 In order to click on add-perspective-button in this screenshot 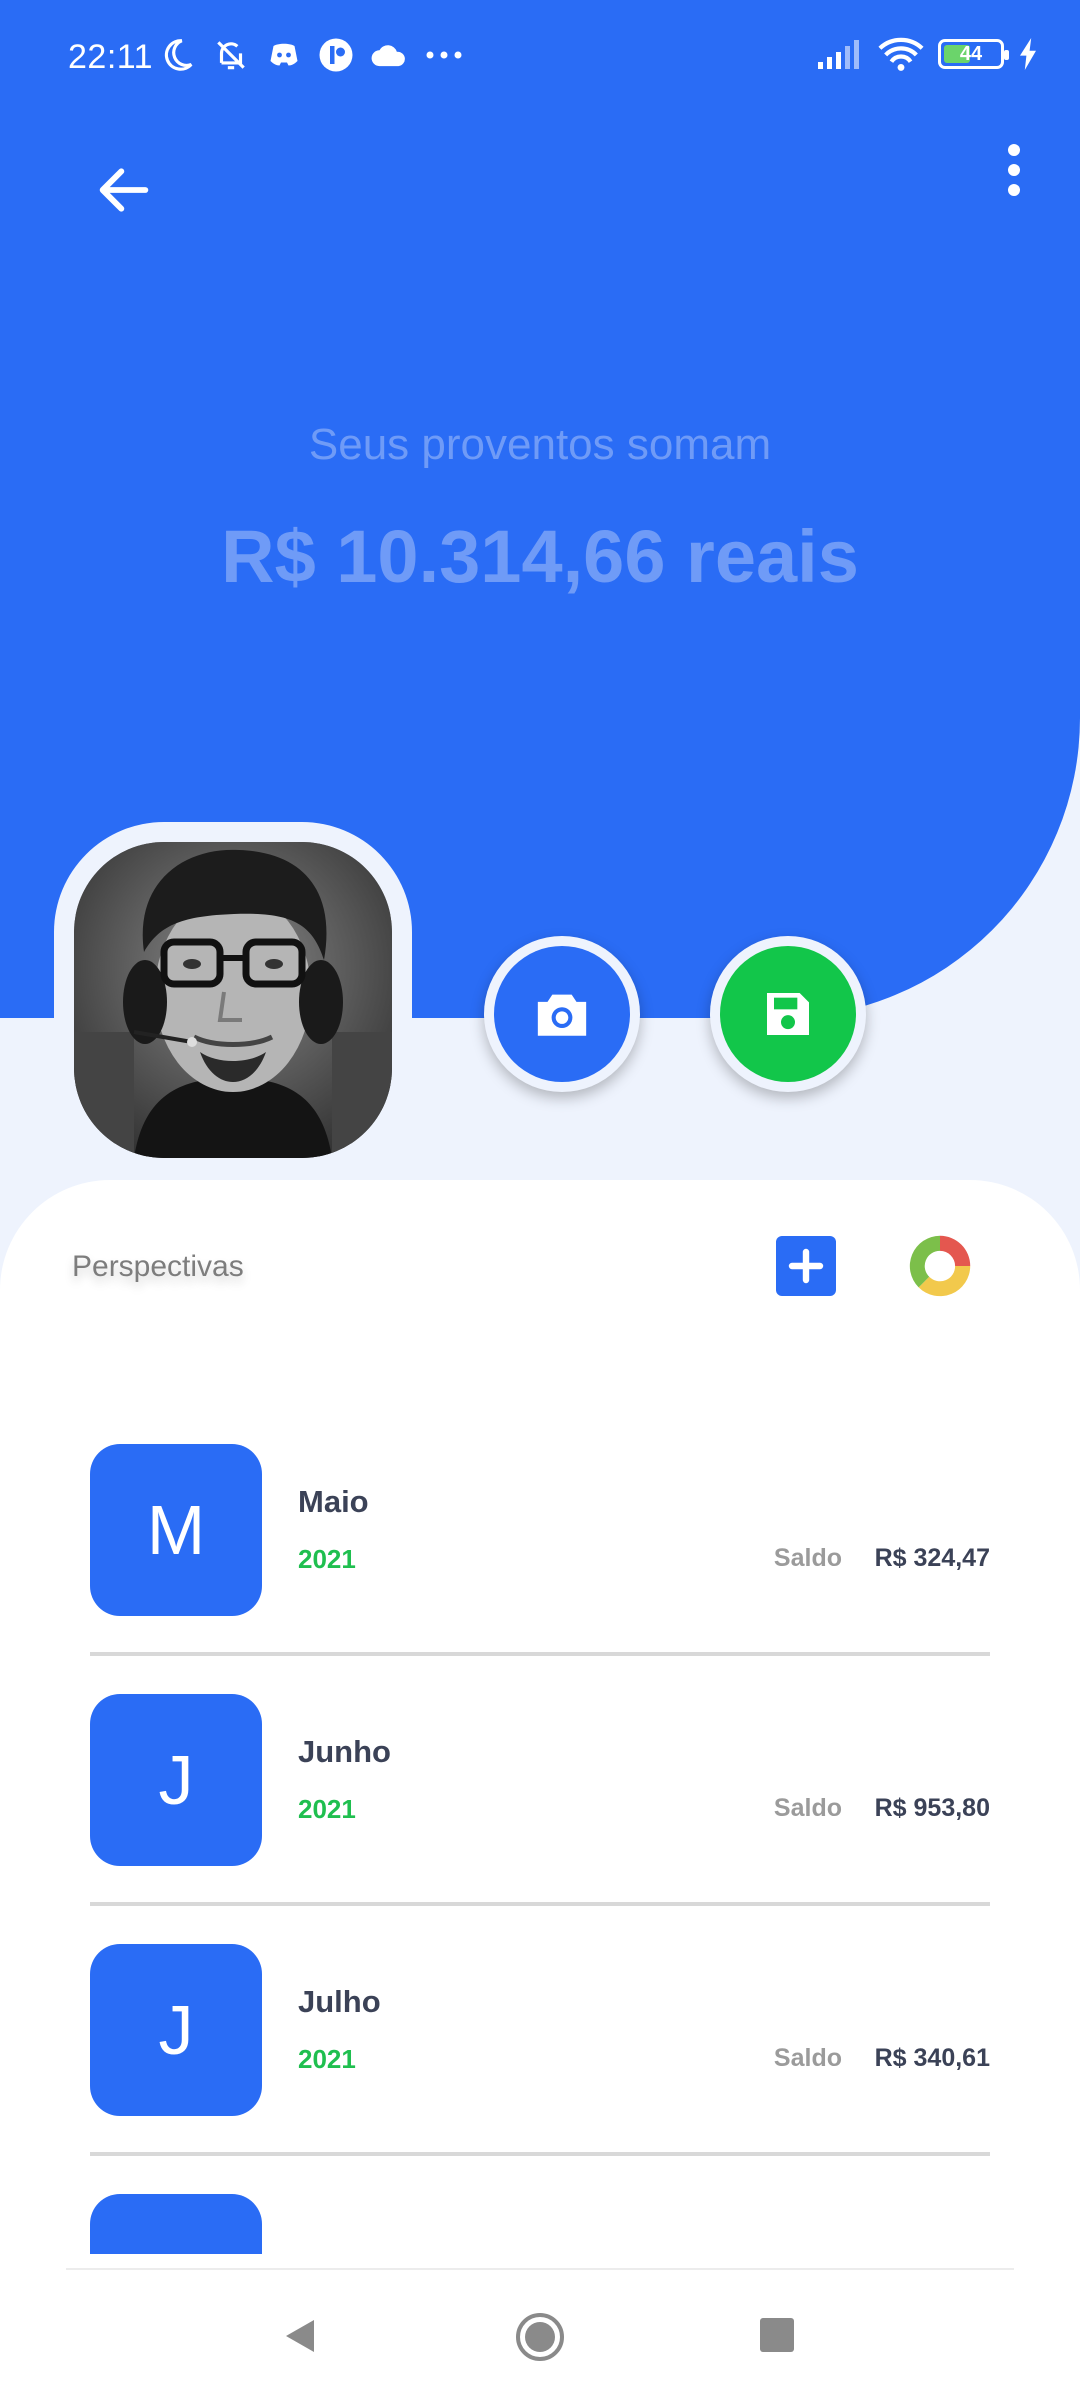, I will do `click(806, 1266)`.